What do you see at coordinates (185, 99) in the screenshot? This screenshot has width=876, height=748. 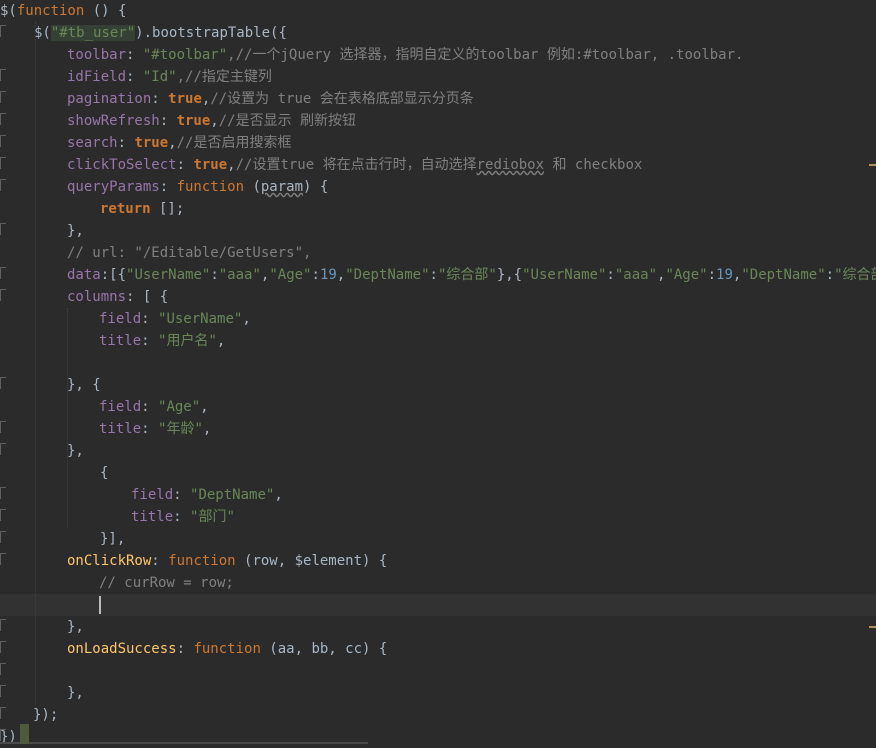 I see `code-token: true` at bounding box center [185, 99].